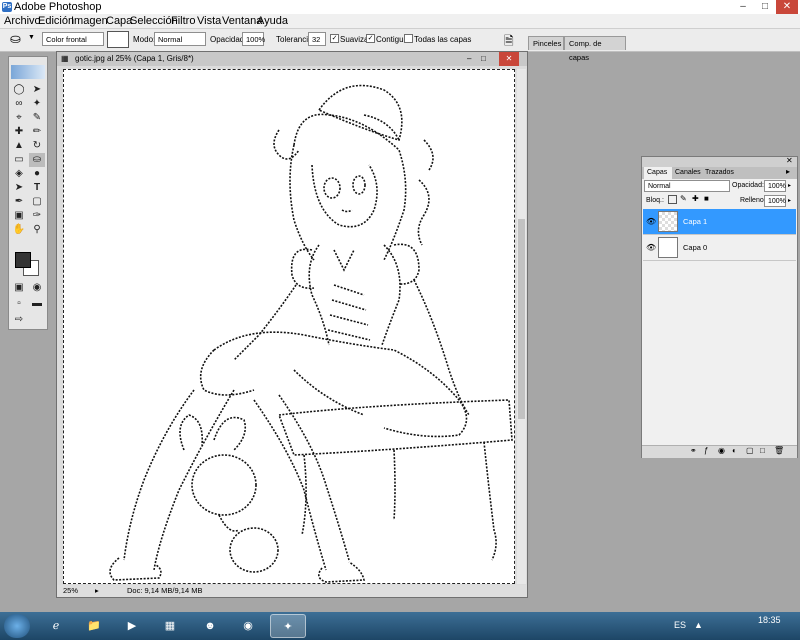 The height and width of the screenshot is (640, 800). Describe the element at coordinates (19, 132) in the screenshot. I see `healing-brush-icon: ✚` at that location.